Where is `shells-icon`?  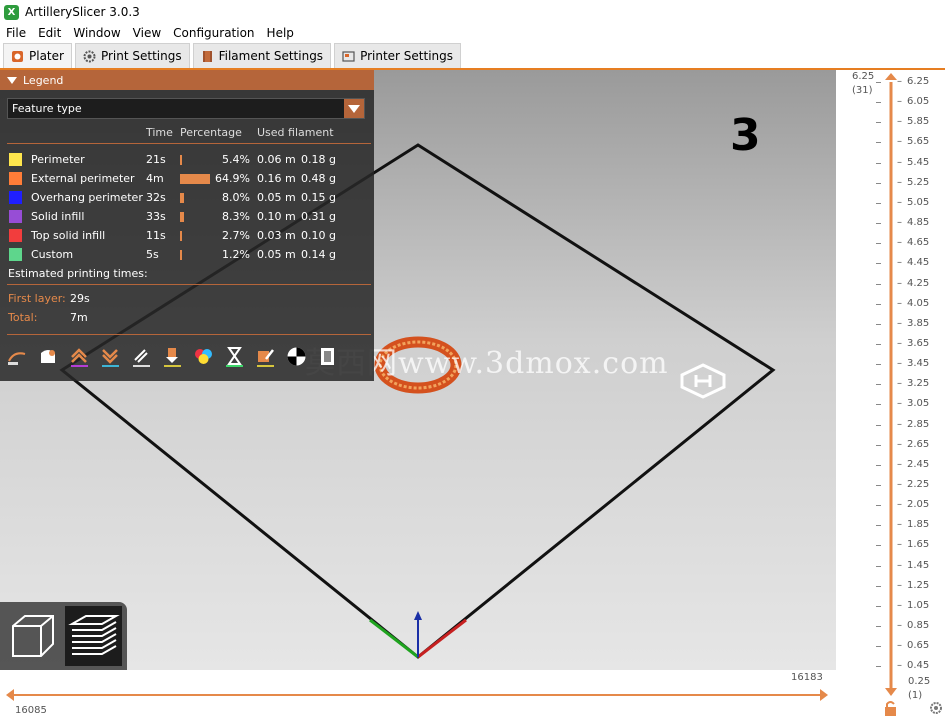 shells-icon is located at coordinates (327, 356).